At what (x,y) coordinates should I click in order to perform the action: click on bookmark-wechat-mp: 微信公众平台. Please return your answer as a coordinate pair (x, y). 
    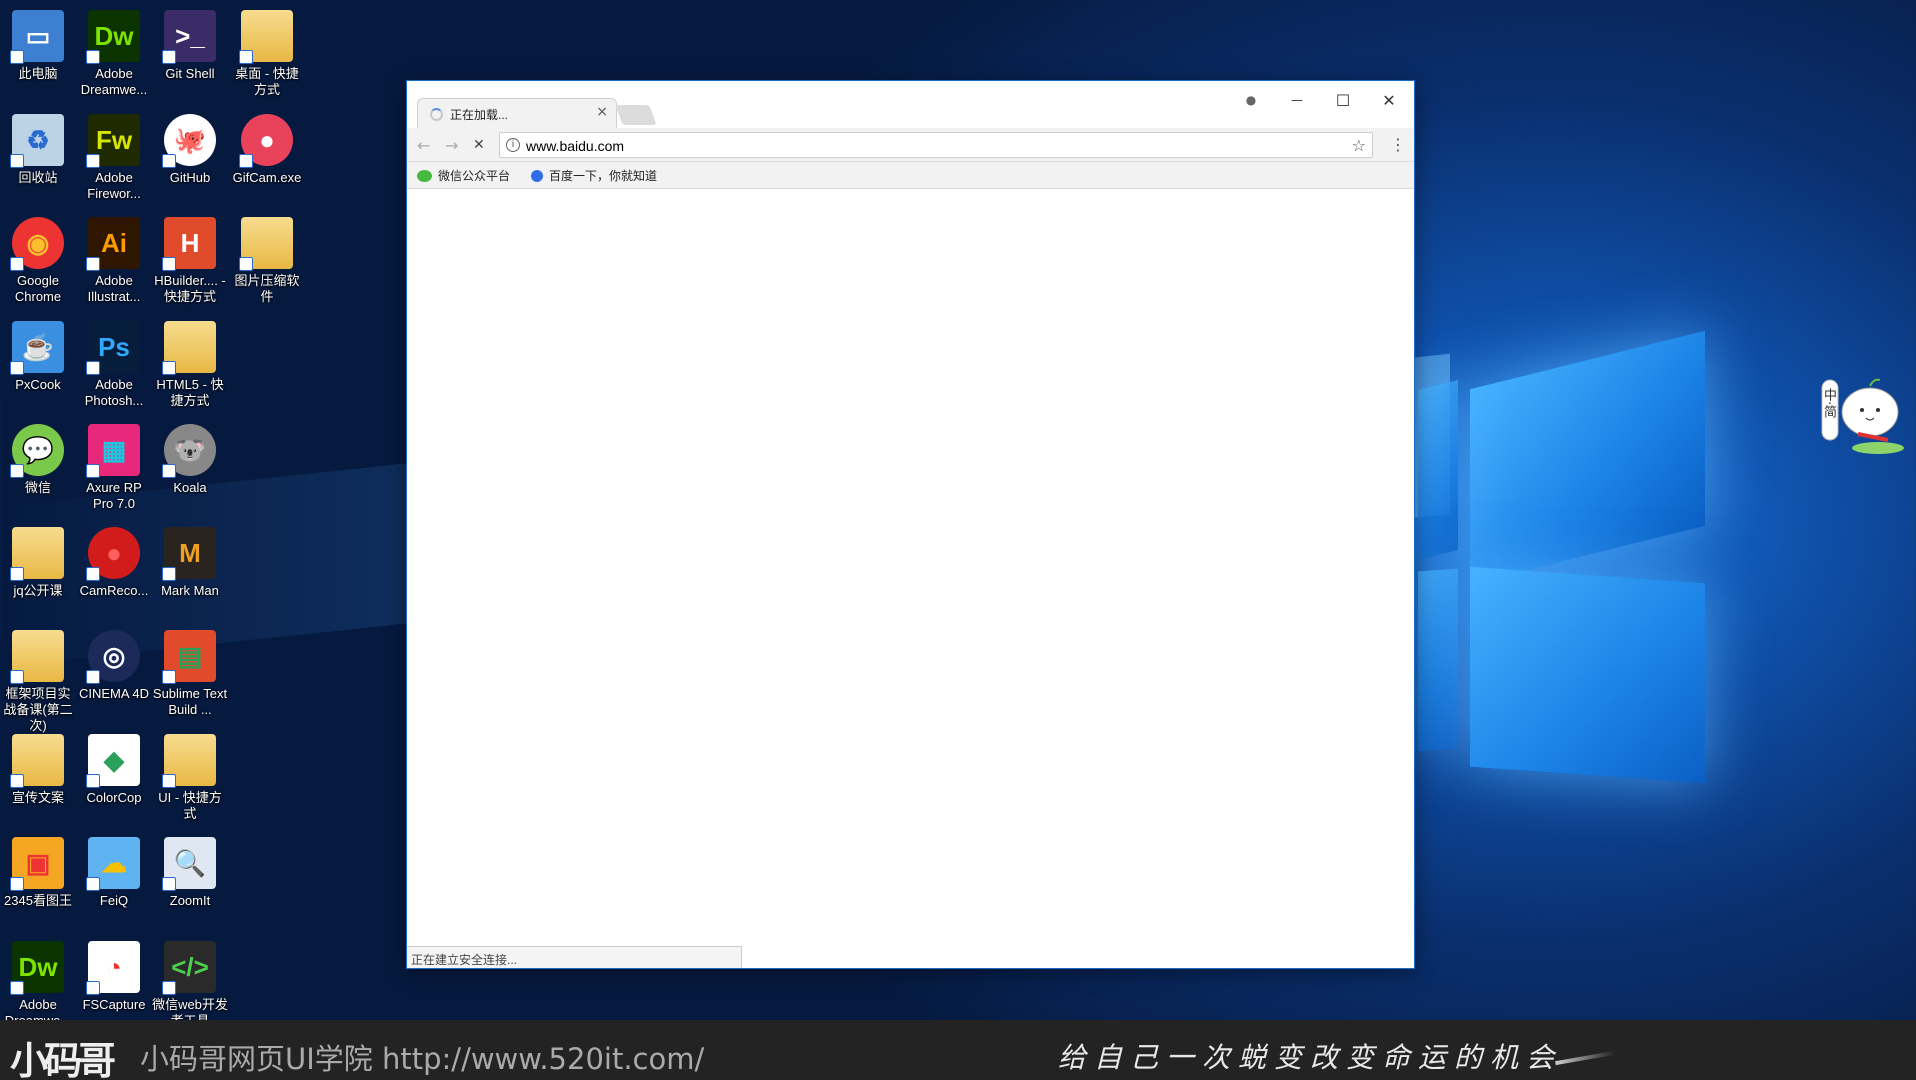
    Looking at the image, I should click on (463, 175).